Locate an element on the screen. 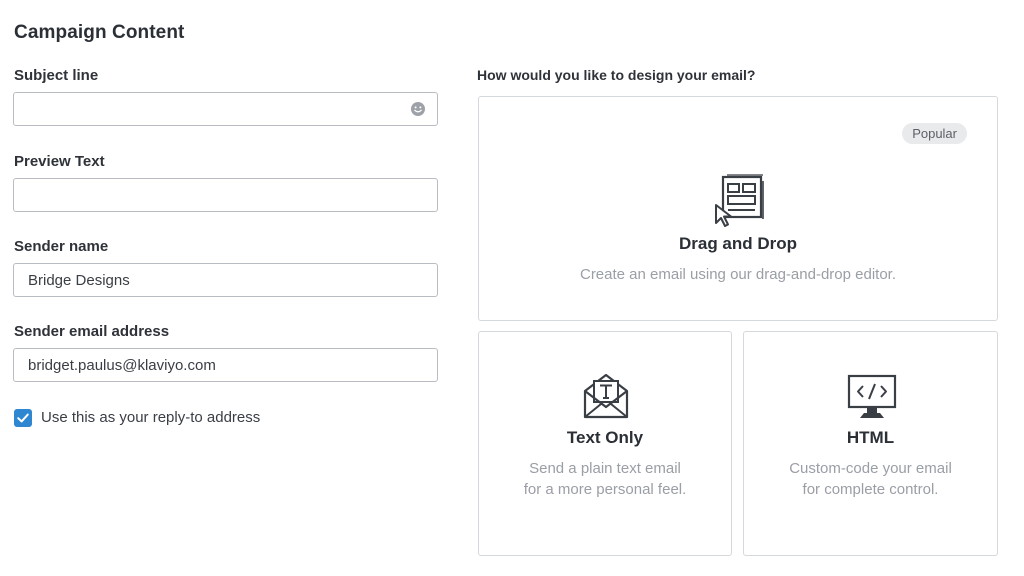 The height and width of the screenshot is (576, 1024). sender-email-input is located at coordinates (225, 365).